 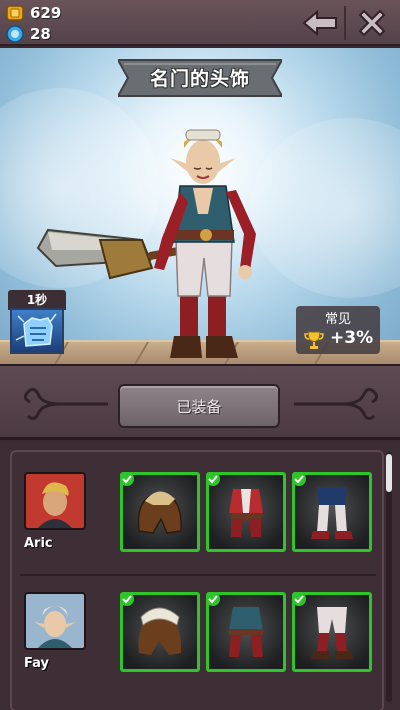 What do you see at coordinates (336, 404) in the screenshot?
I see `ornament-right` at bounding box center [336, 404].